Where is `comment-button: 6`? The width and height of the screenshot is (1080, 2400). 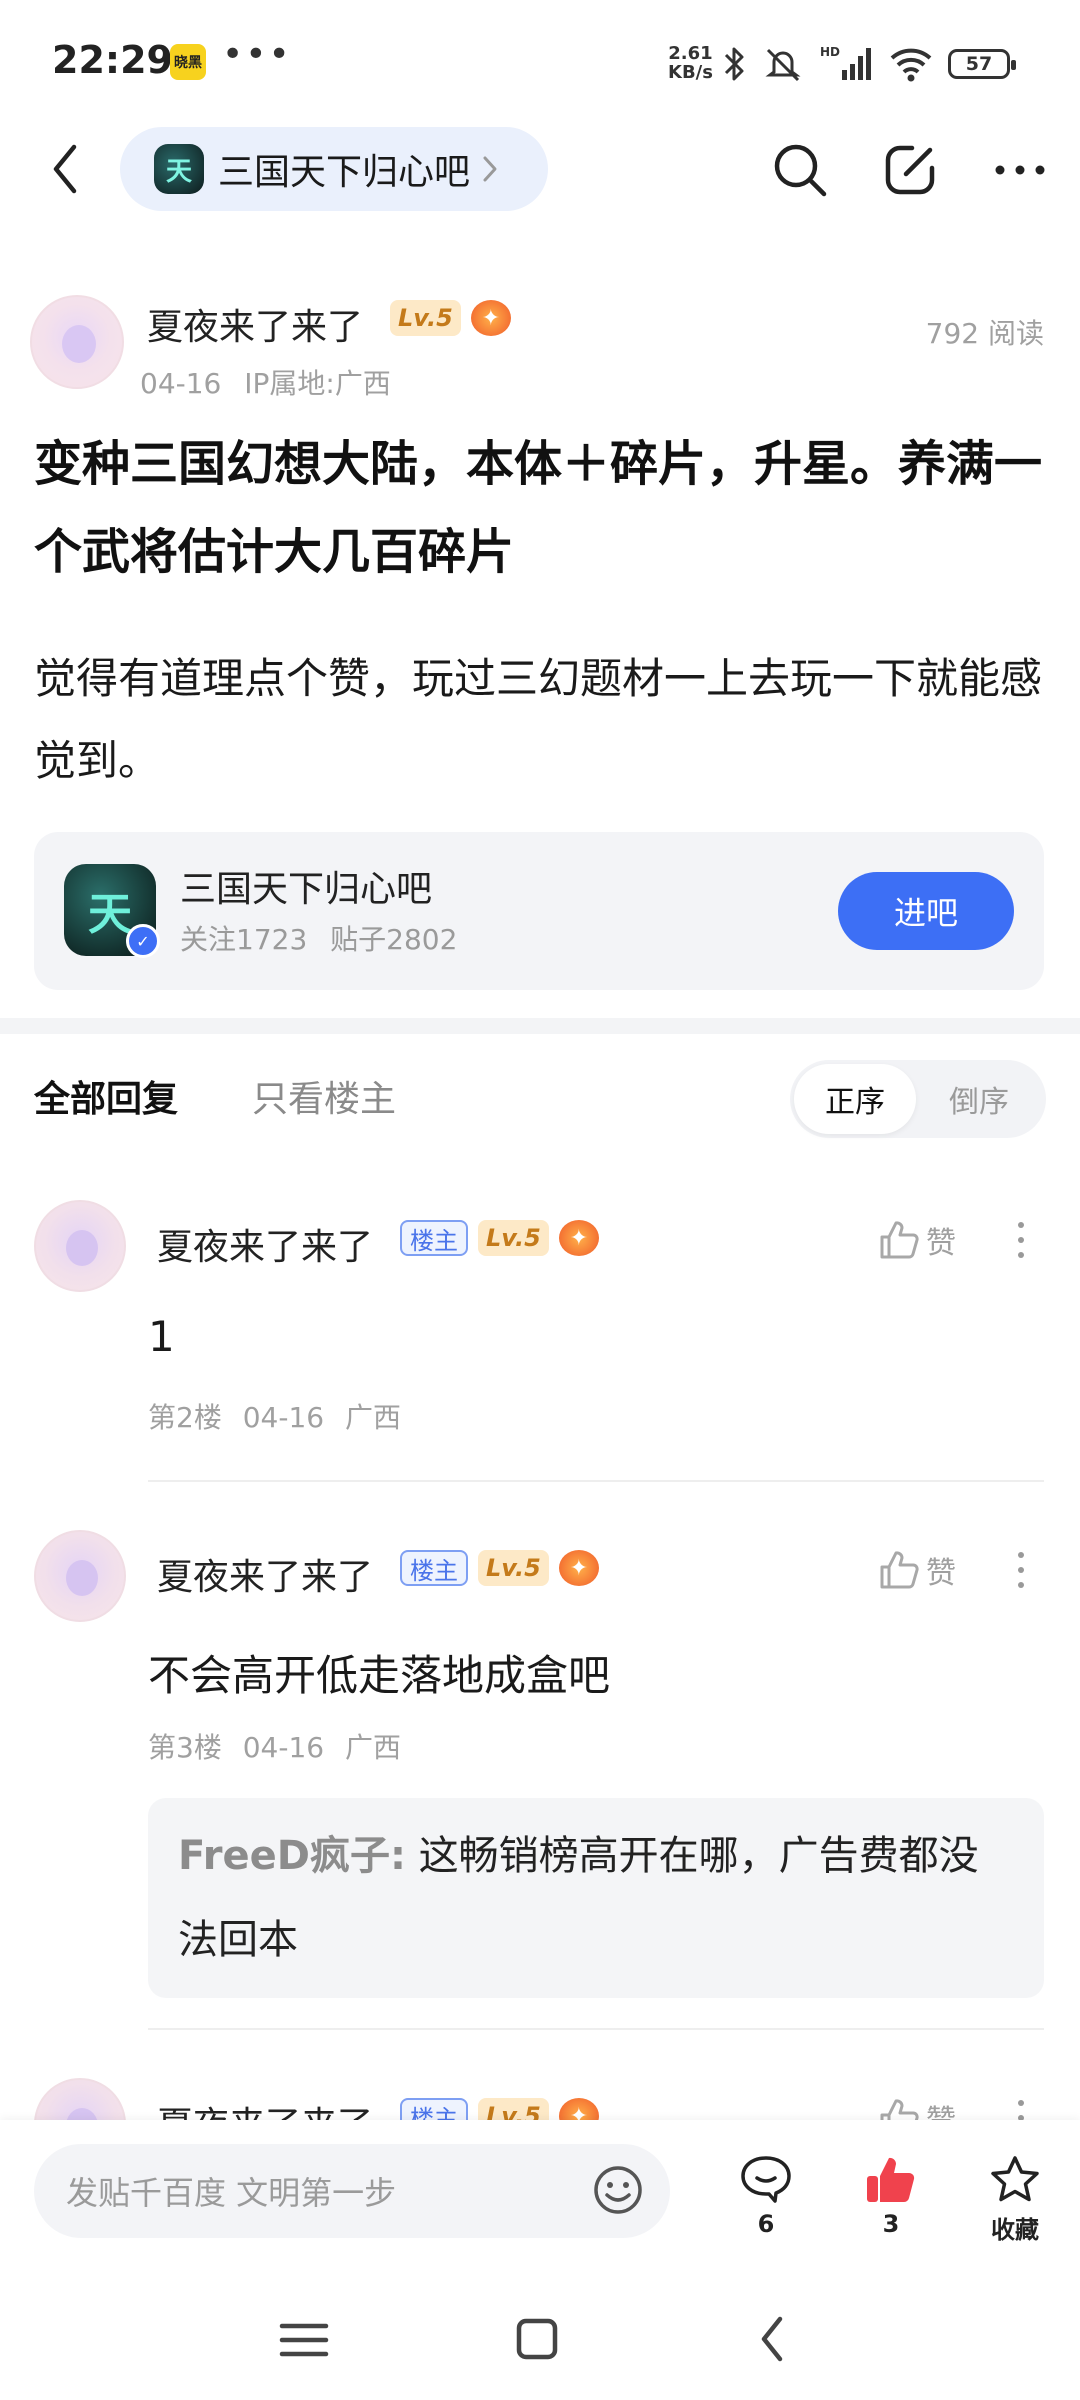
comment-button: 6 is located at coordinates (766, 2196).